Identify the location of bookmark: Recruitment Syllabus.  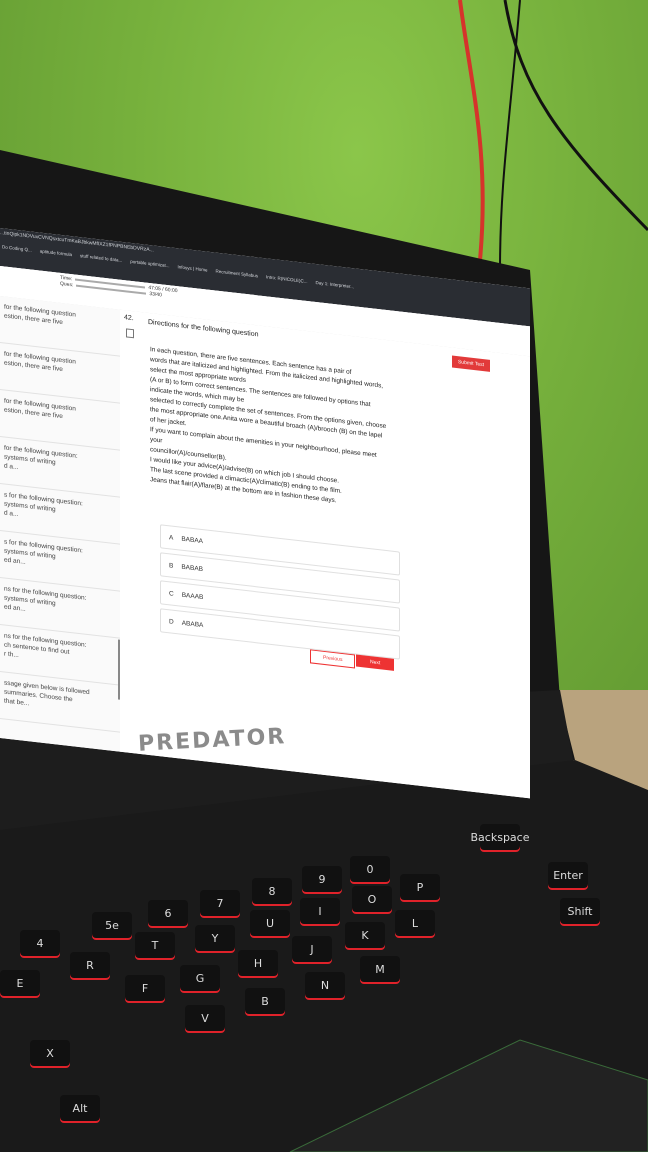
(236, 277).